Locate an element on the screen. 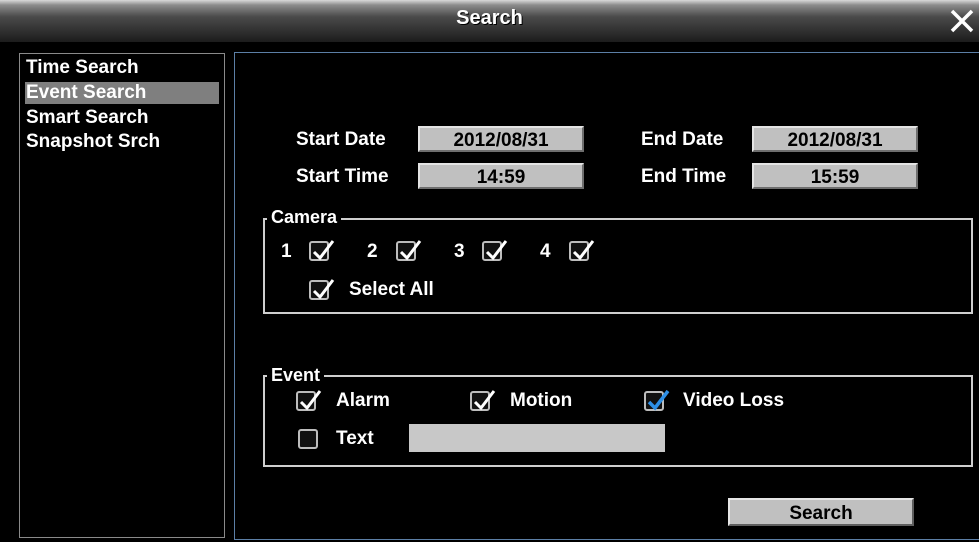  end-date-label: End Date is located at coordinates (682, 139).